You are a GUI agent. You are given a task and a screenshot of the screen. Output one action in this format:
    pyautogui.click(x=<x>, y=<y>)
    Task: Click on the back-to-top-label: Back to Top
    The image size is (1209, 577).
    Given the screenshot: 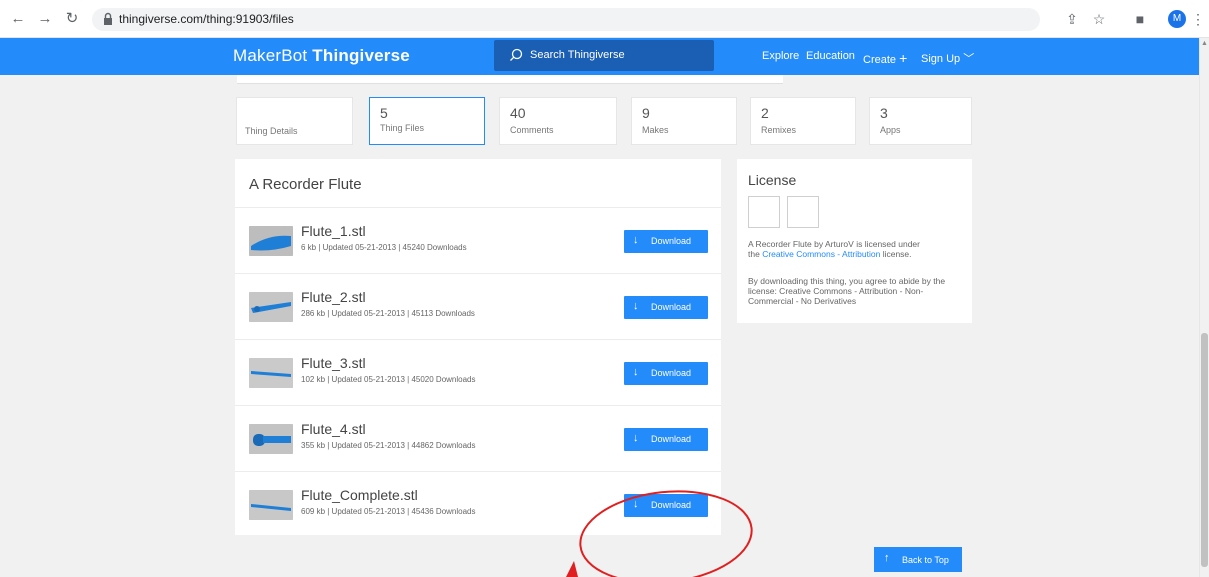 What is the action you would take?
    pyautogui.click(x=925, y=560)
    